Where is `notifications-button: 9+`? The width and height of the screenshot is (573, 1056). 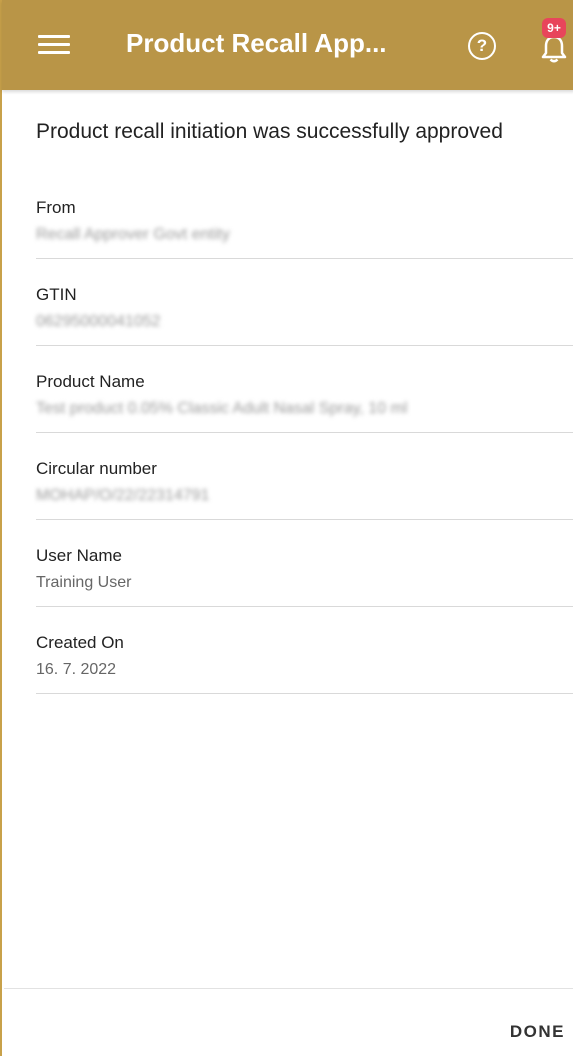 notifications-button: 9+ is located at coordinates (553, 44).